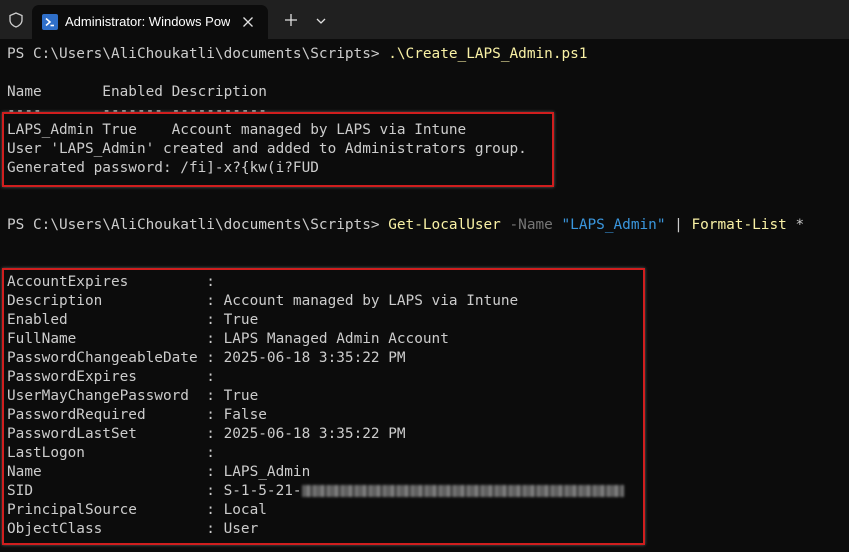  What do you see at coordinates (321, 21) in the screenshot?
I see `chevron-down-icon` at bounding box center [321, 21].